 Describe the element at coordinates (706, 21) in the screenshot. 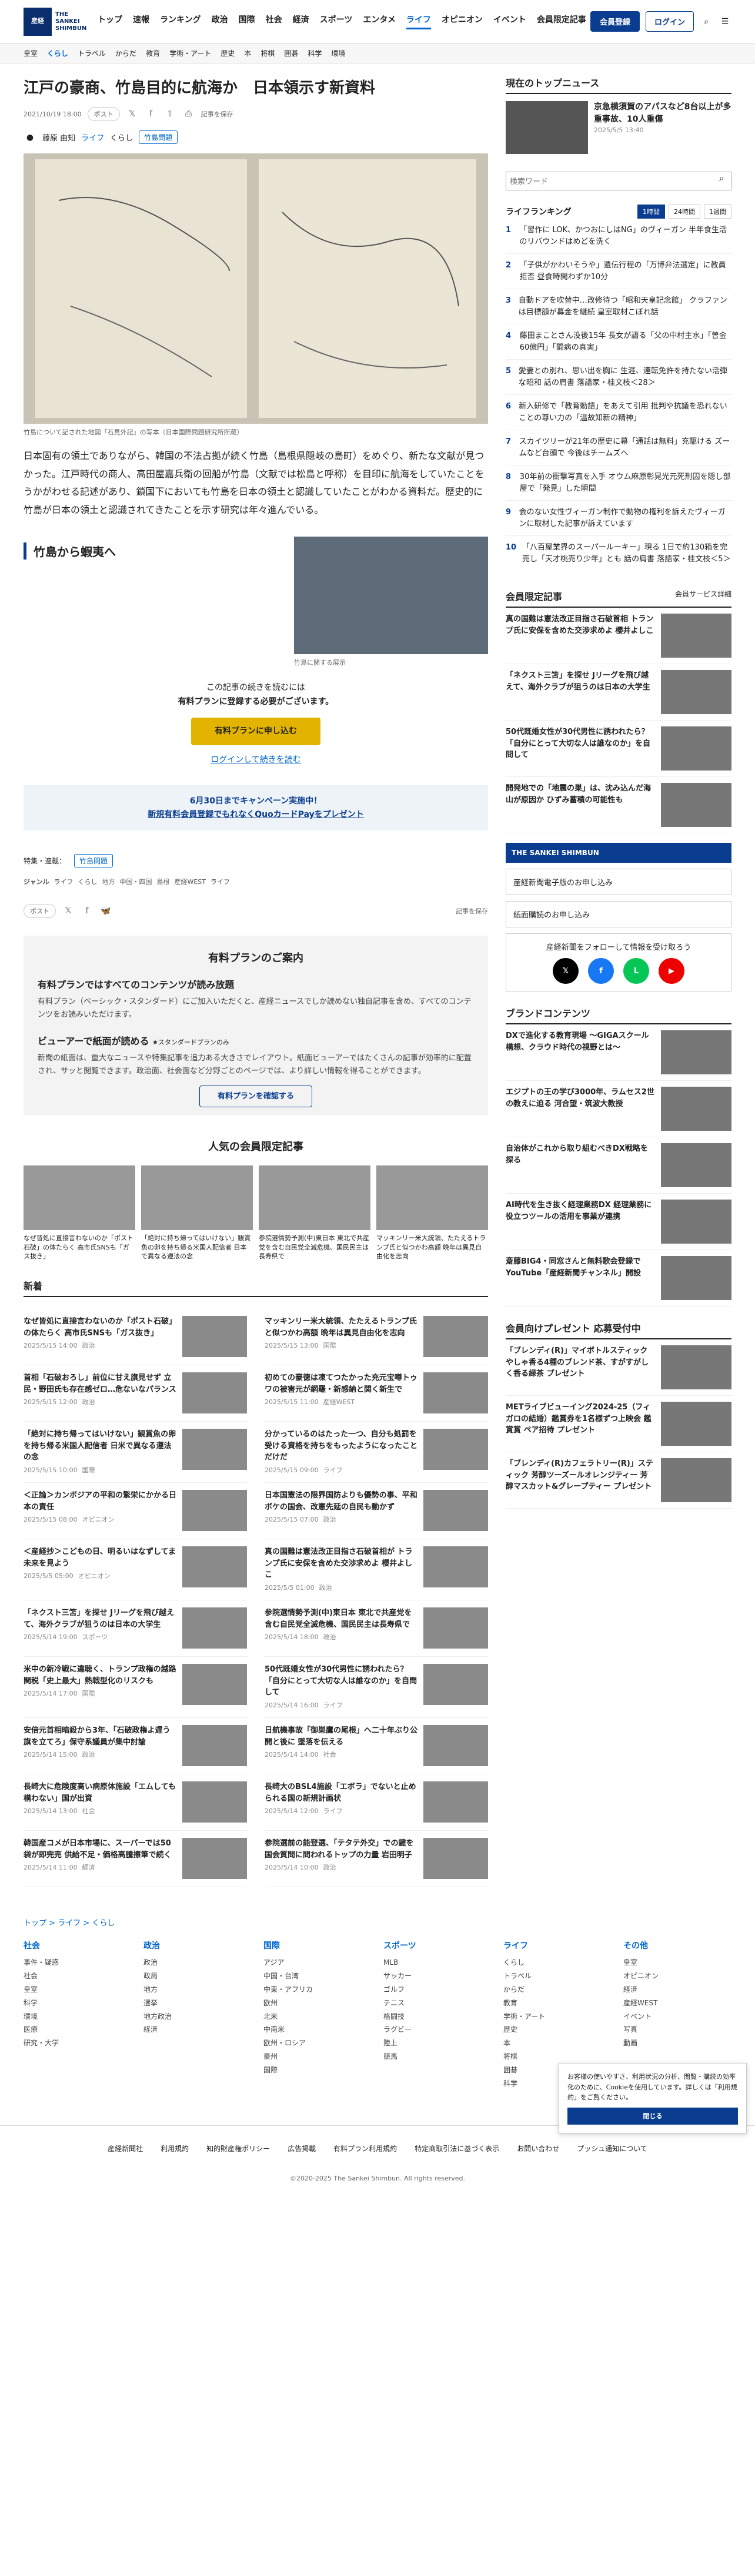

I see `search-icon: ⌕` at that location.